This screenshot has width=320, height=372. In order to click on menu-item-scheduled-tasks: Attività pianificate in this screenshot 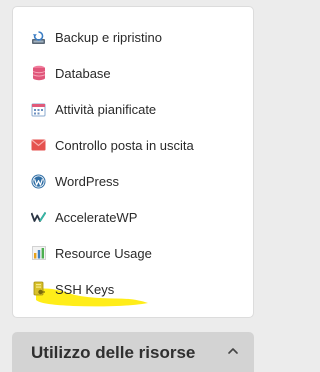, I will do `click(93, 109)`.